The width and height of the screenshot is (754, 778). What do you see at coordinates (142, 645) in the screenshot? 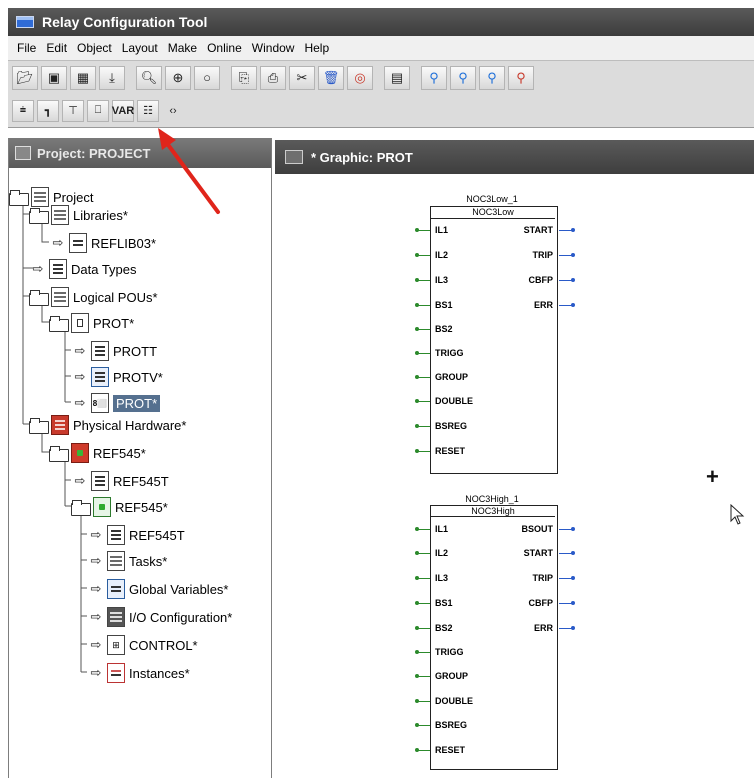
I see `tree-item-control: ⇨ ⊞ CONTROL*` at bounding box center [142, 645].